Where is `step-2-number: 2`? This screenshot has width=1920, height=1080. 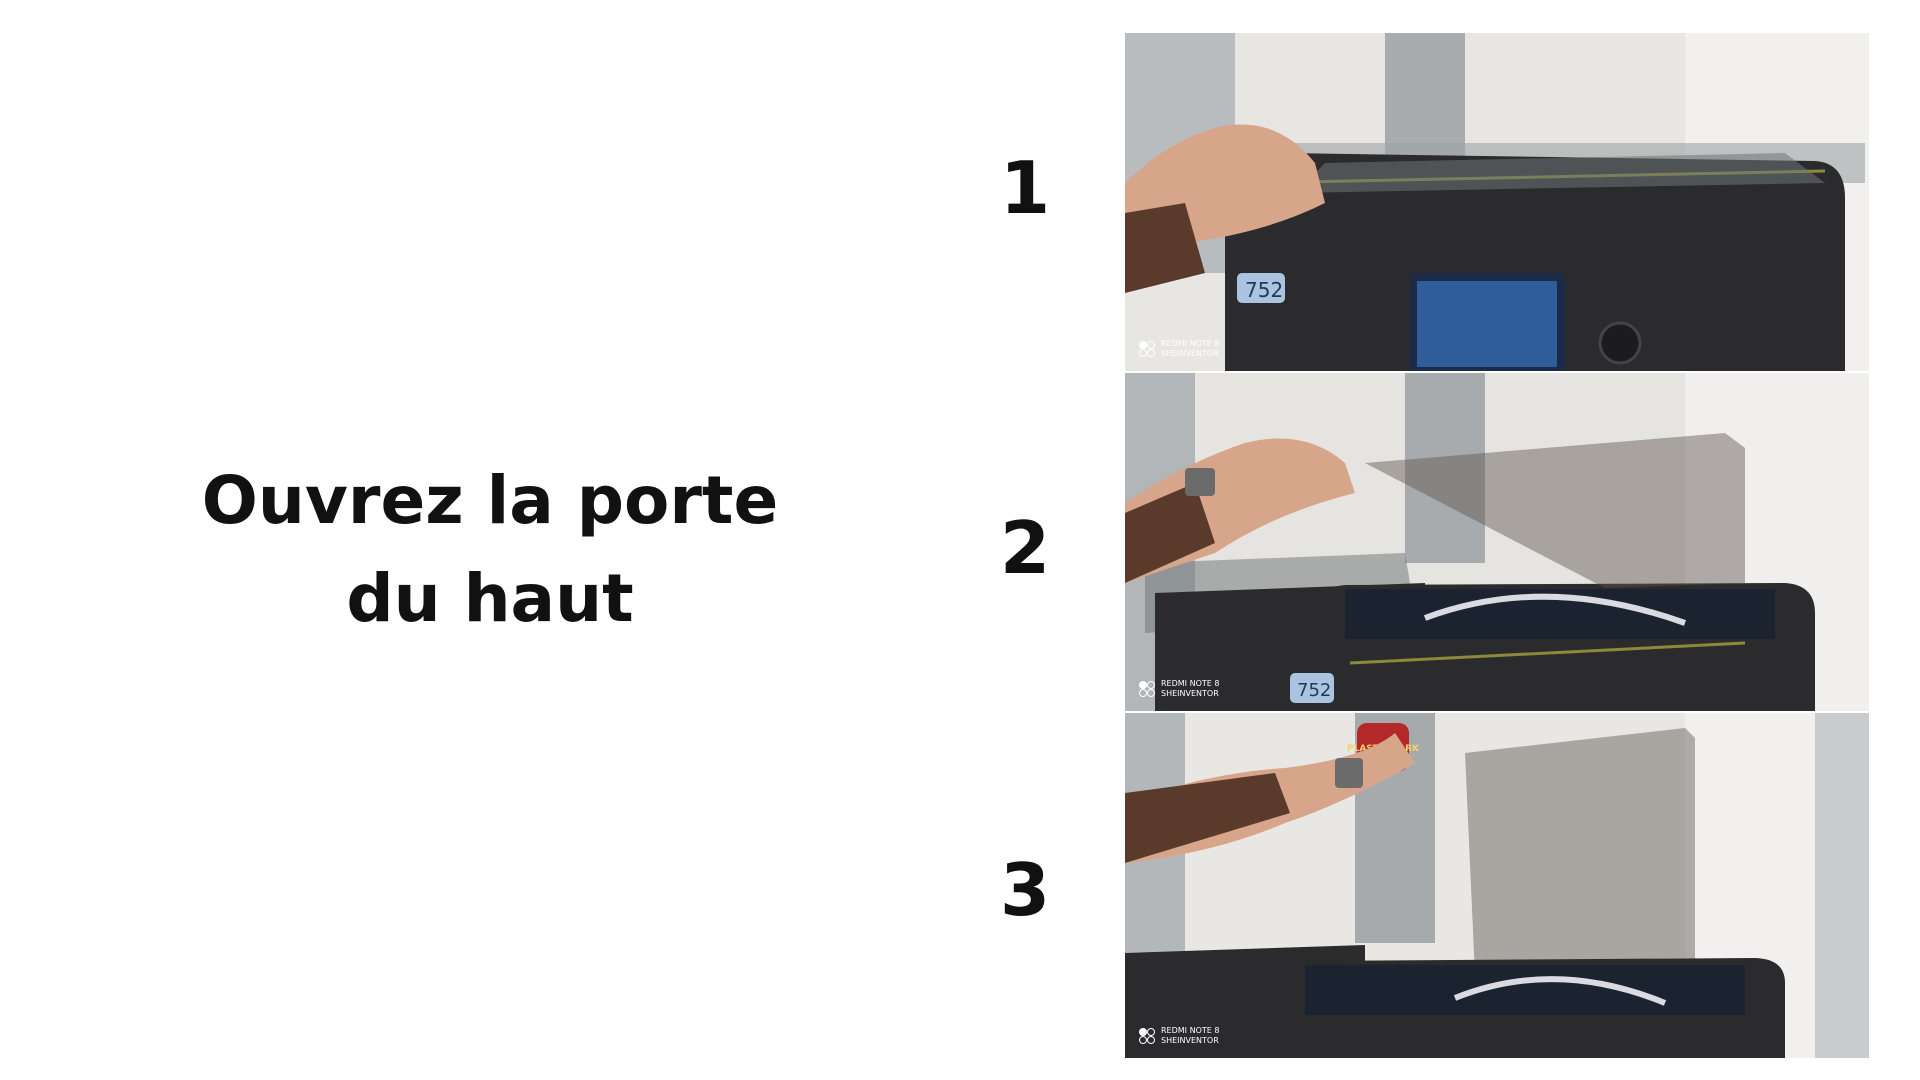 step-2-number: 2 is located at coordinates (1025, 548).